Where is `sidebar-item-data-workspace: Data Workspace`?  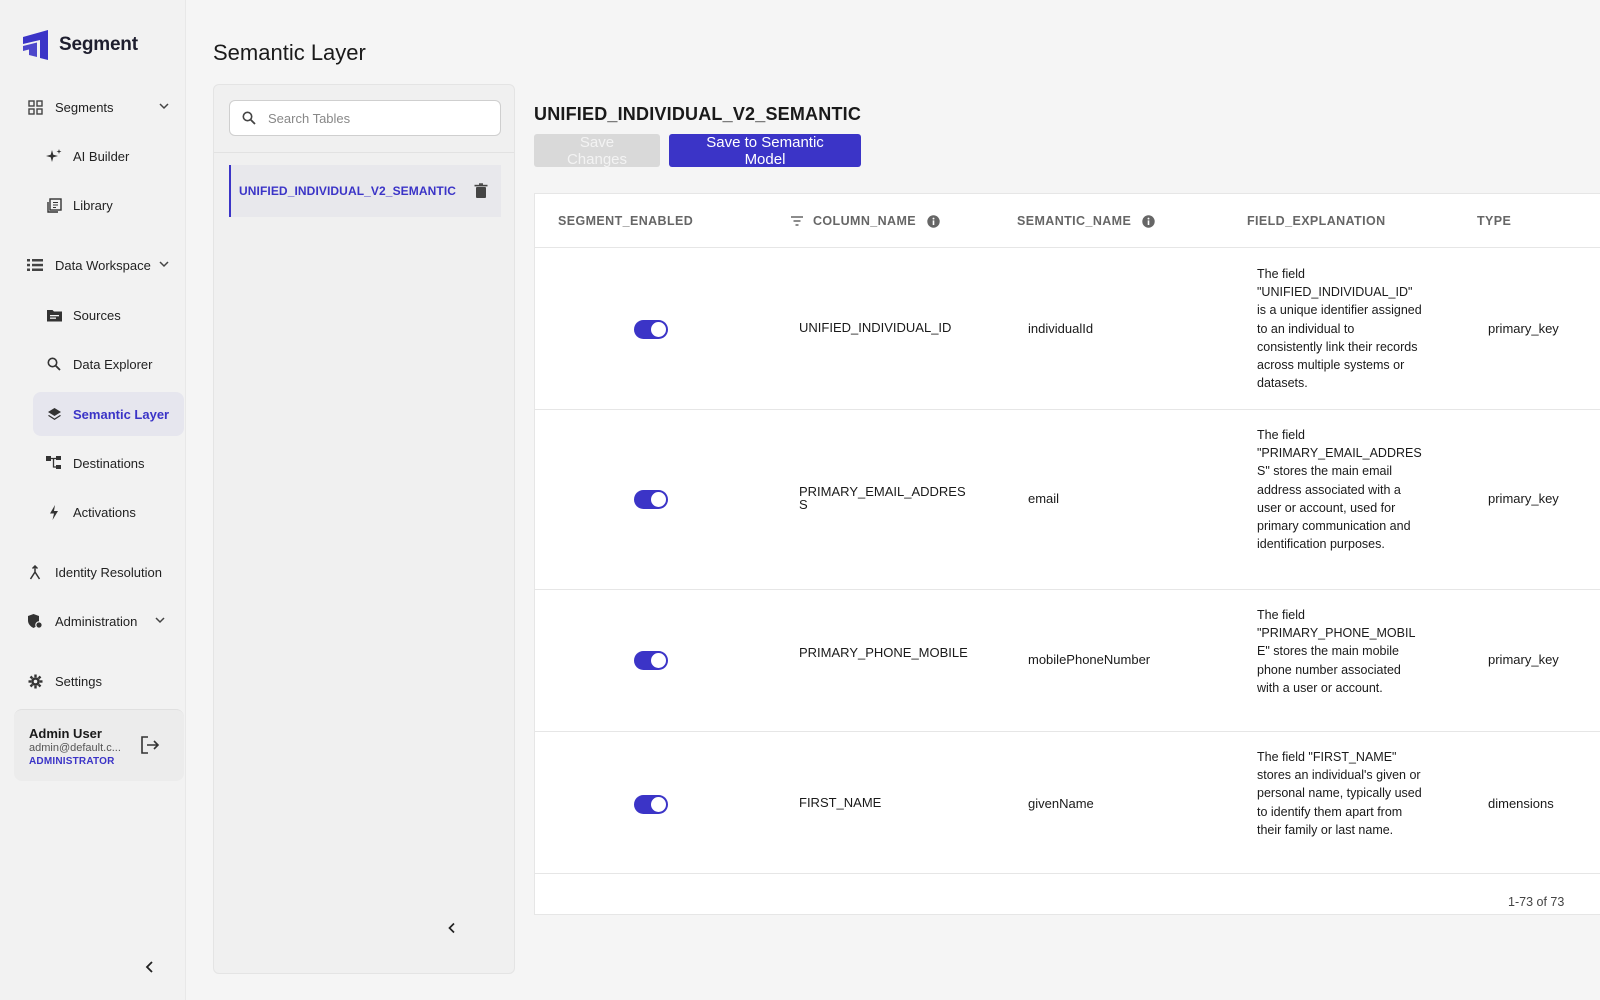
sidebar-item-data-workspace: Data Workspace is located at coordinates (99, 265).